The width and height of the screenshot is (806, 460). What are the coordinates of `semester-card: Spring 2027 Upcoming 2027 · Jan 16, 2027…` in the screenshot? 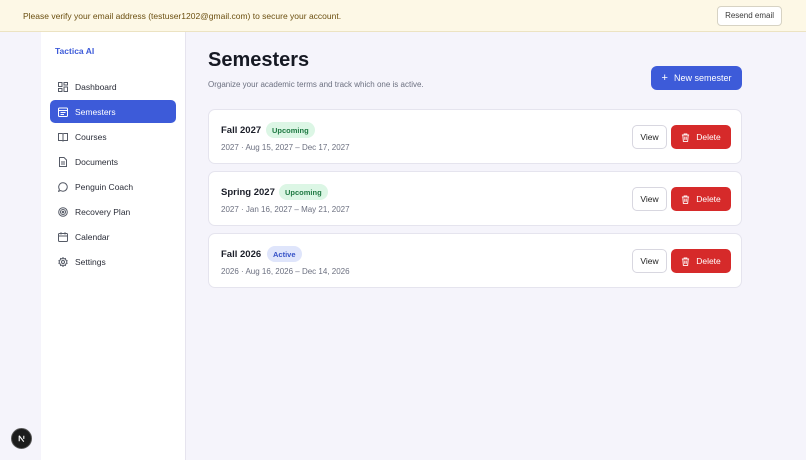 It's located at (475, 198).